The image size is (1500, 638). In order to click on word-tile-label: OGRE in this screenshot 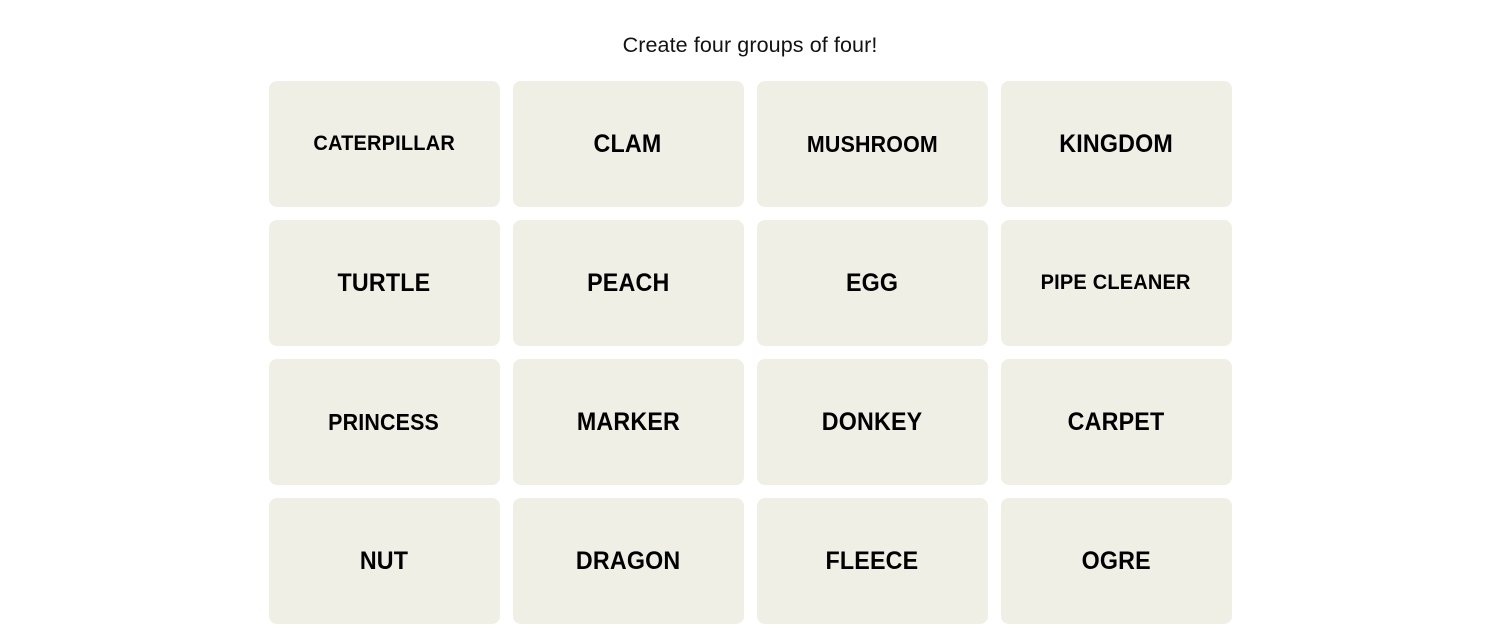, I will do `click(1116, 560)`.